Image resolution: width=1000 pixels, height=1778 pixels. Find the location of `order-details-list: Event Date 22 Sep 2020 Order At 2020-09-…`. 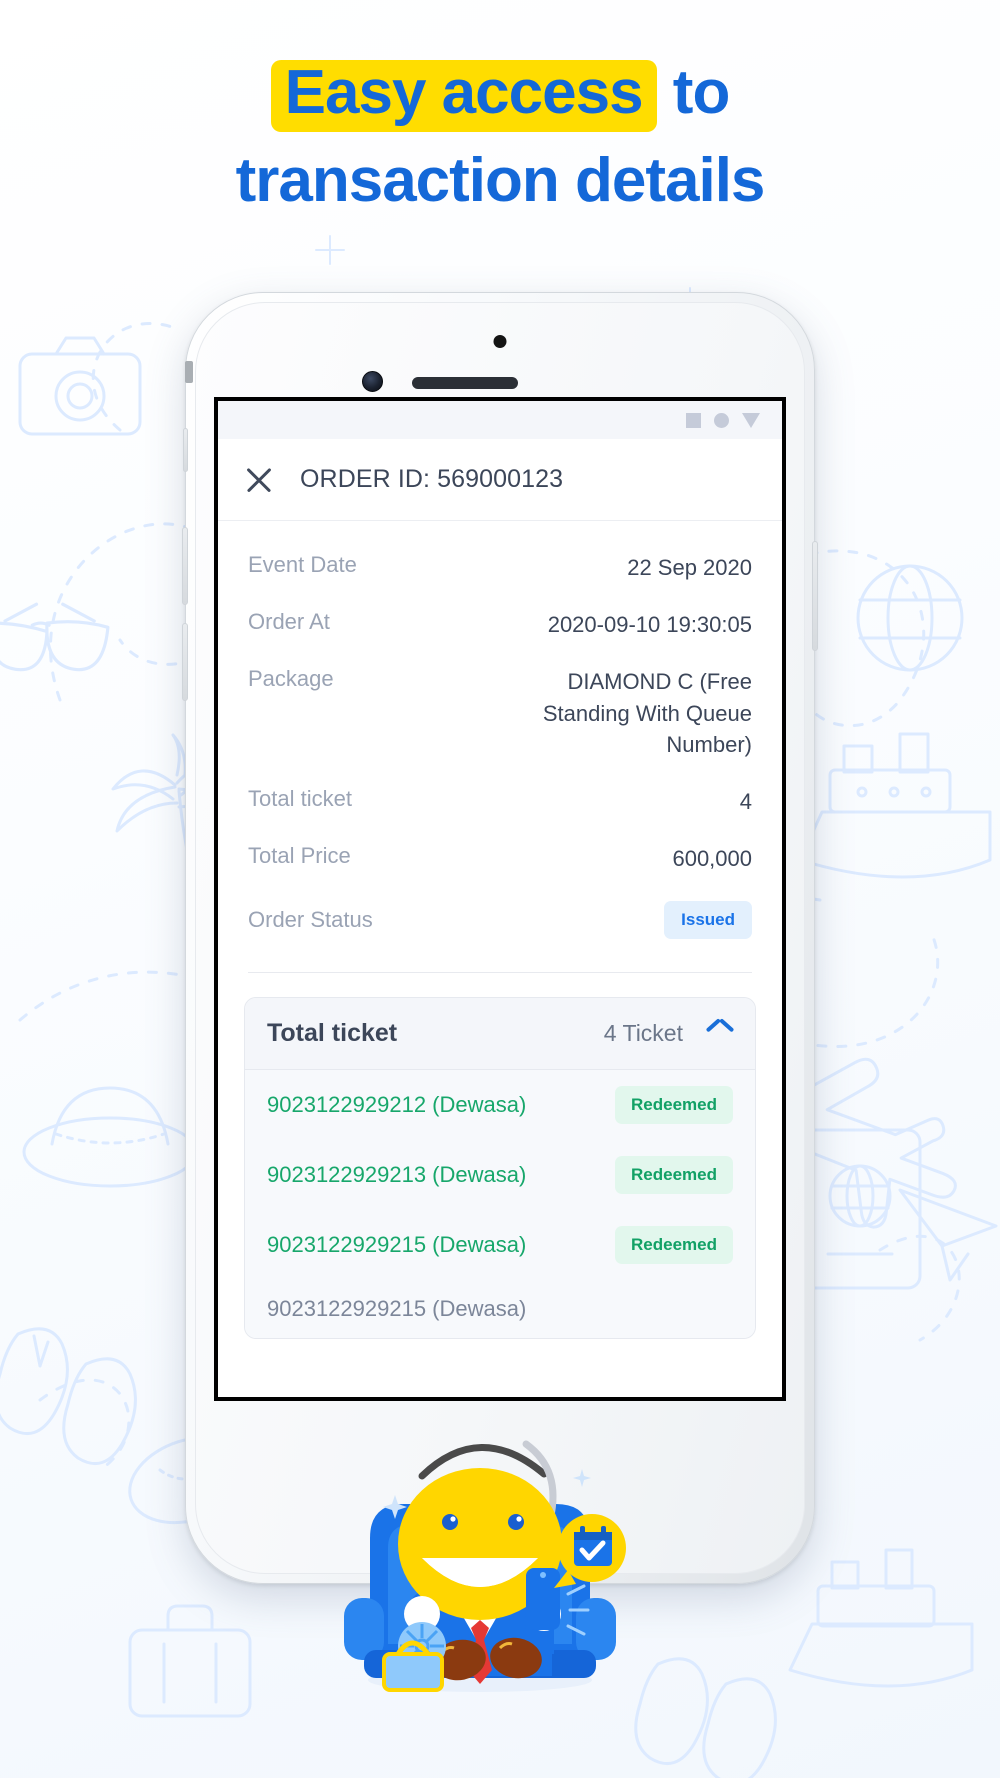

order-details-list: Event Date 22 Sep 2020 Order At 2020-09-… is located at coordinates (500, 736).